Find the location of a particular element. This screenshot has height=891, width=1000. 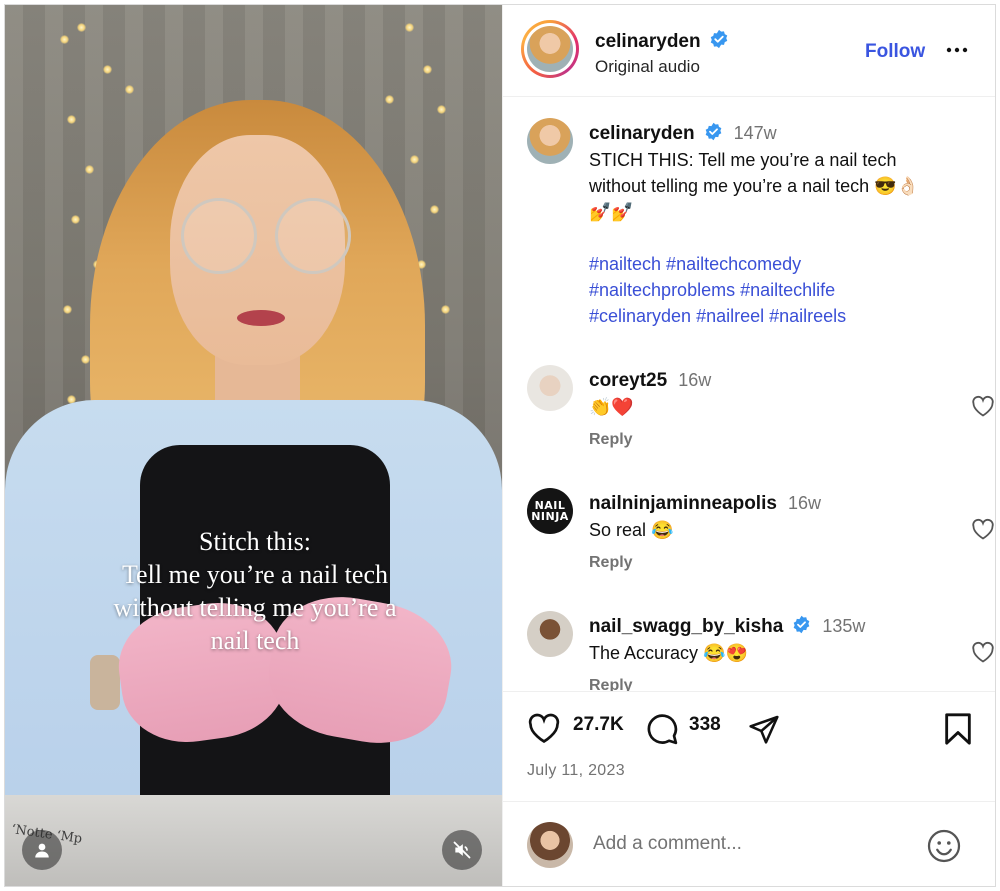

author-avatar-story-ring is located at coordinates (550, 49).